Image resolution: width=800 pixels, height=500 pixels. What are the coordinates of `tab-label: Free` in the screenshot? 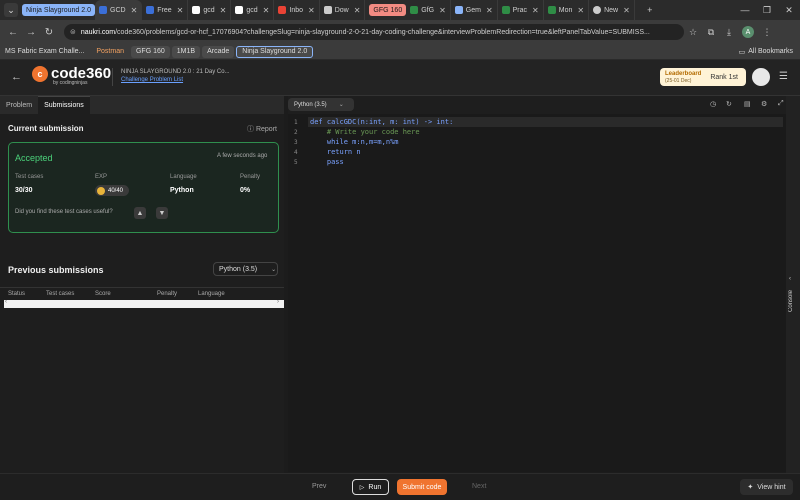 It's located at (164, 10).